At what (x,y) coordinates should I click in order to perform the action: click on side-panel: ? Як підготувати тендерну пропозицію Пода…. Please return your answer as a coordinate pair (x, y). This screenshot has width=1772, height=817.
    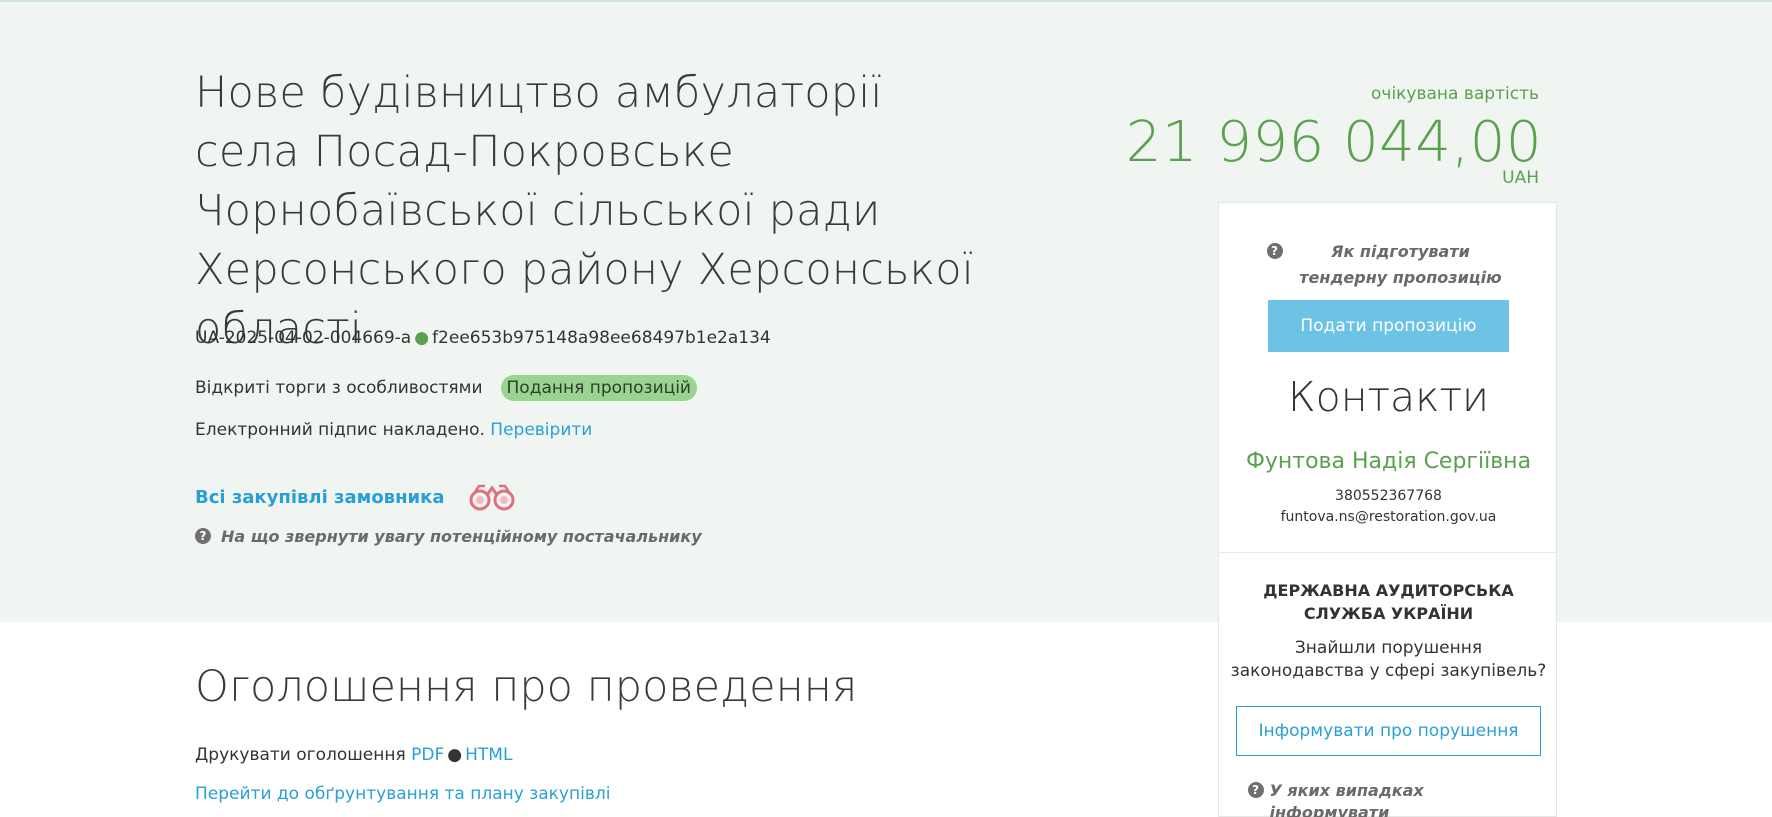
    Looking at the image, I should click on (1387, 509).